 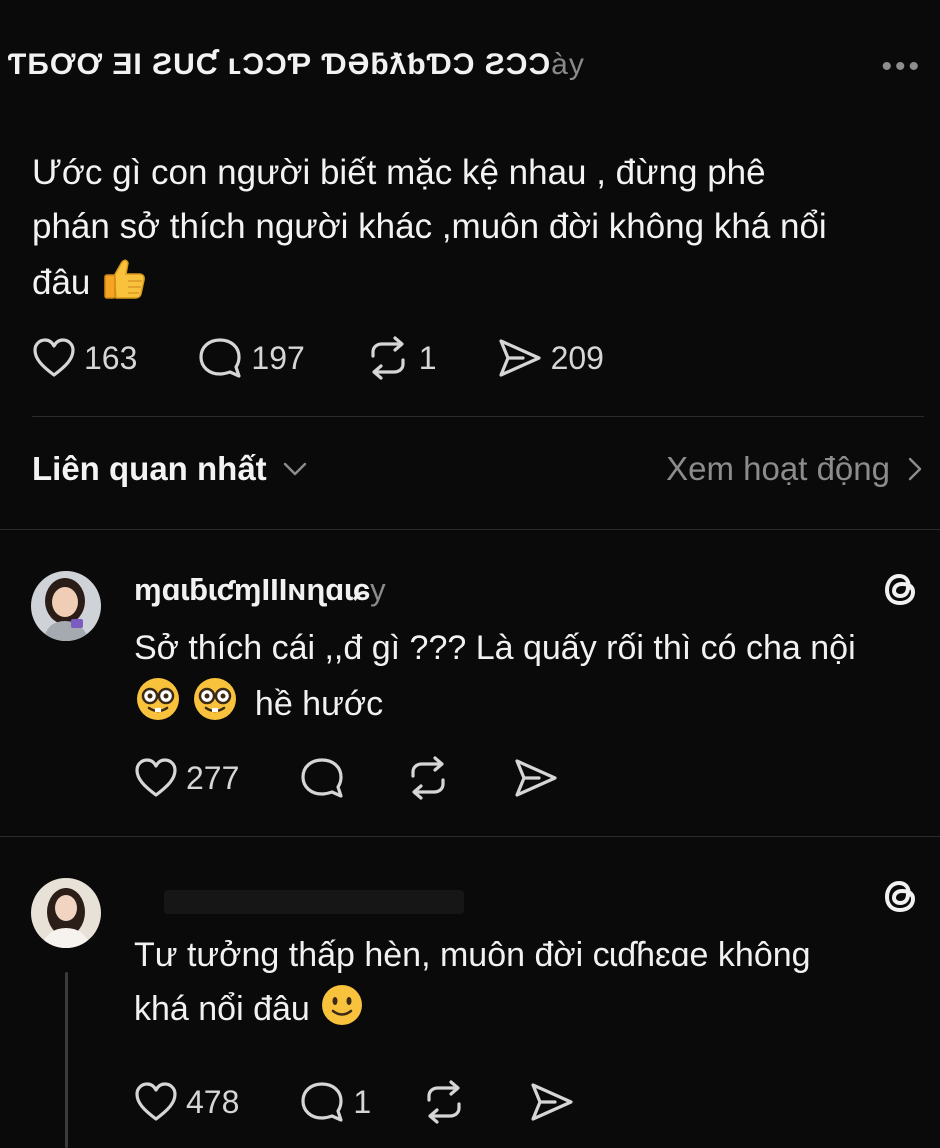 I want to click on post-text-line-3-wrap: đâu, so click(x=472, y=286).